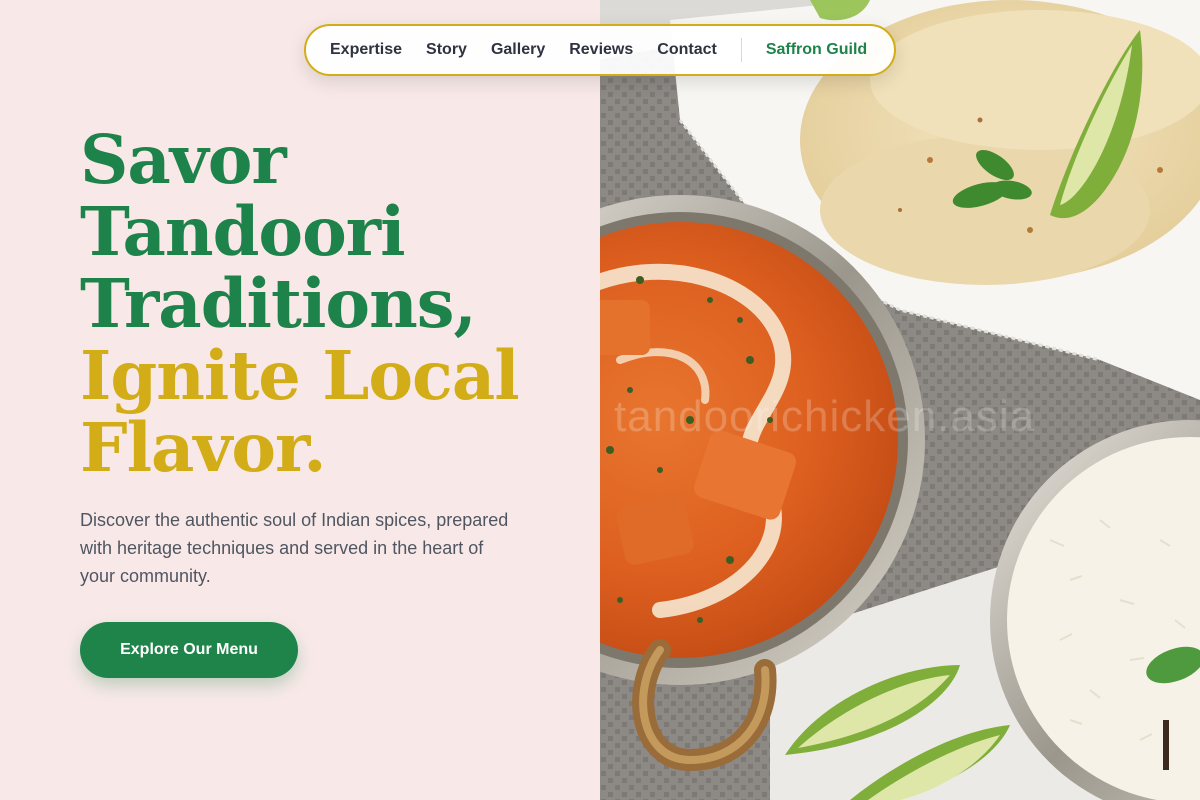 This screenshot has width=1200, height=800. What do you see at coordinates (816, 50) in the screenshot?
I see `brand-link: Saffron Guild` at bounding box center [816, 50].